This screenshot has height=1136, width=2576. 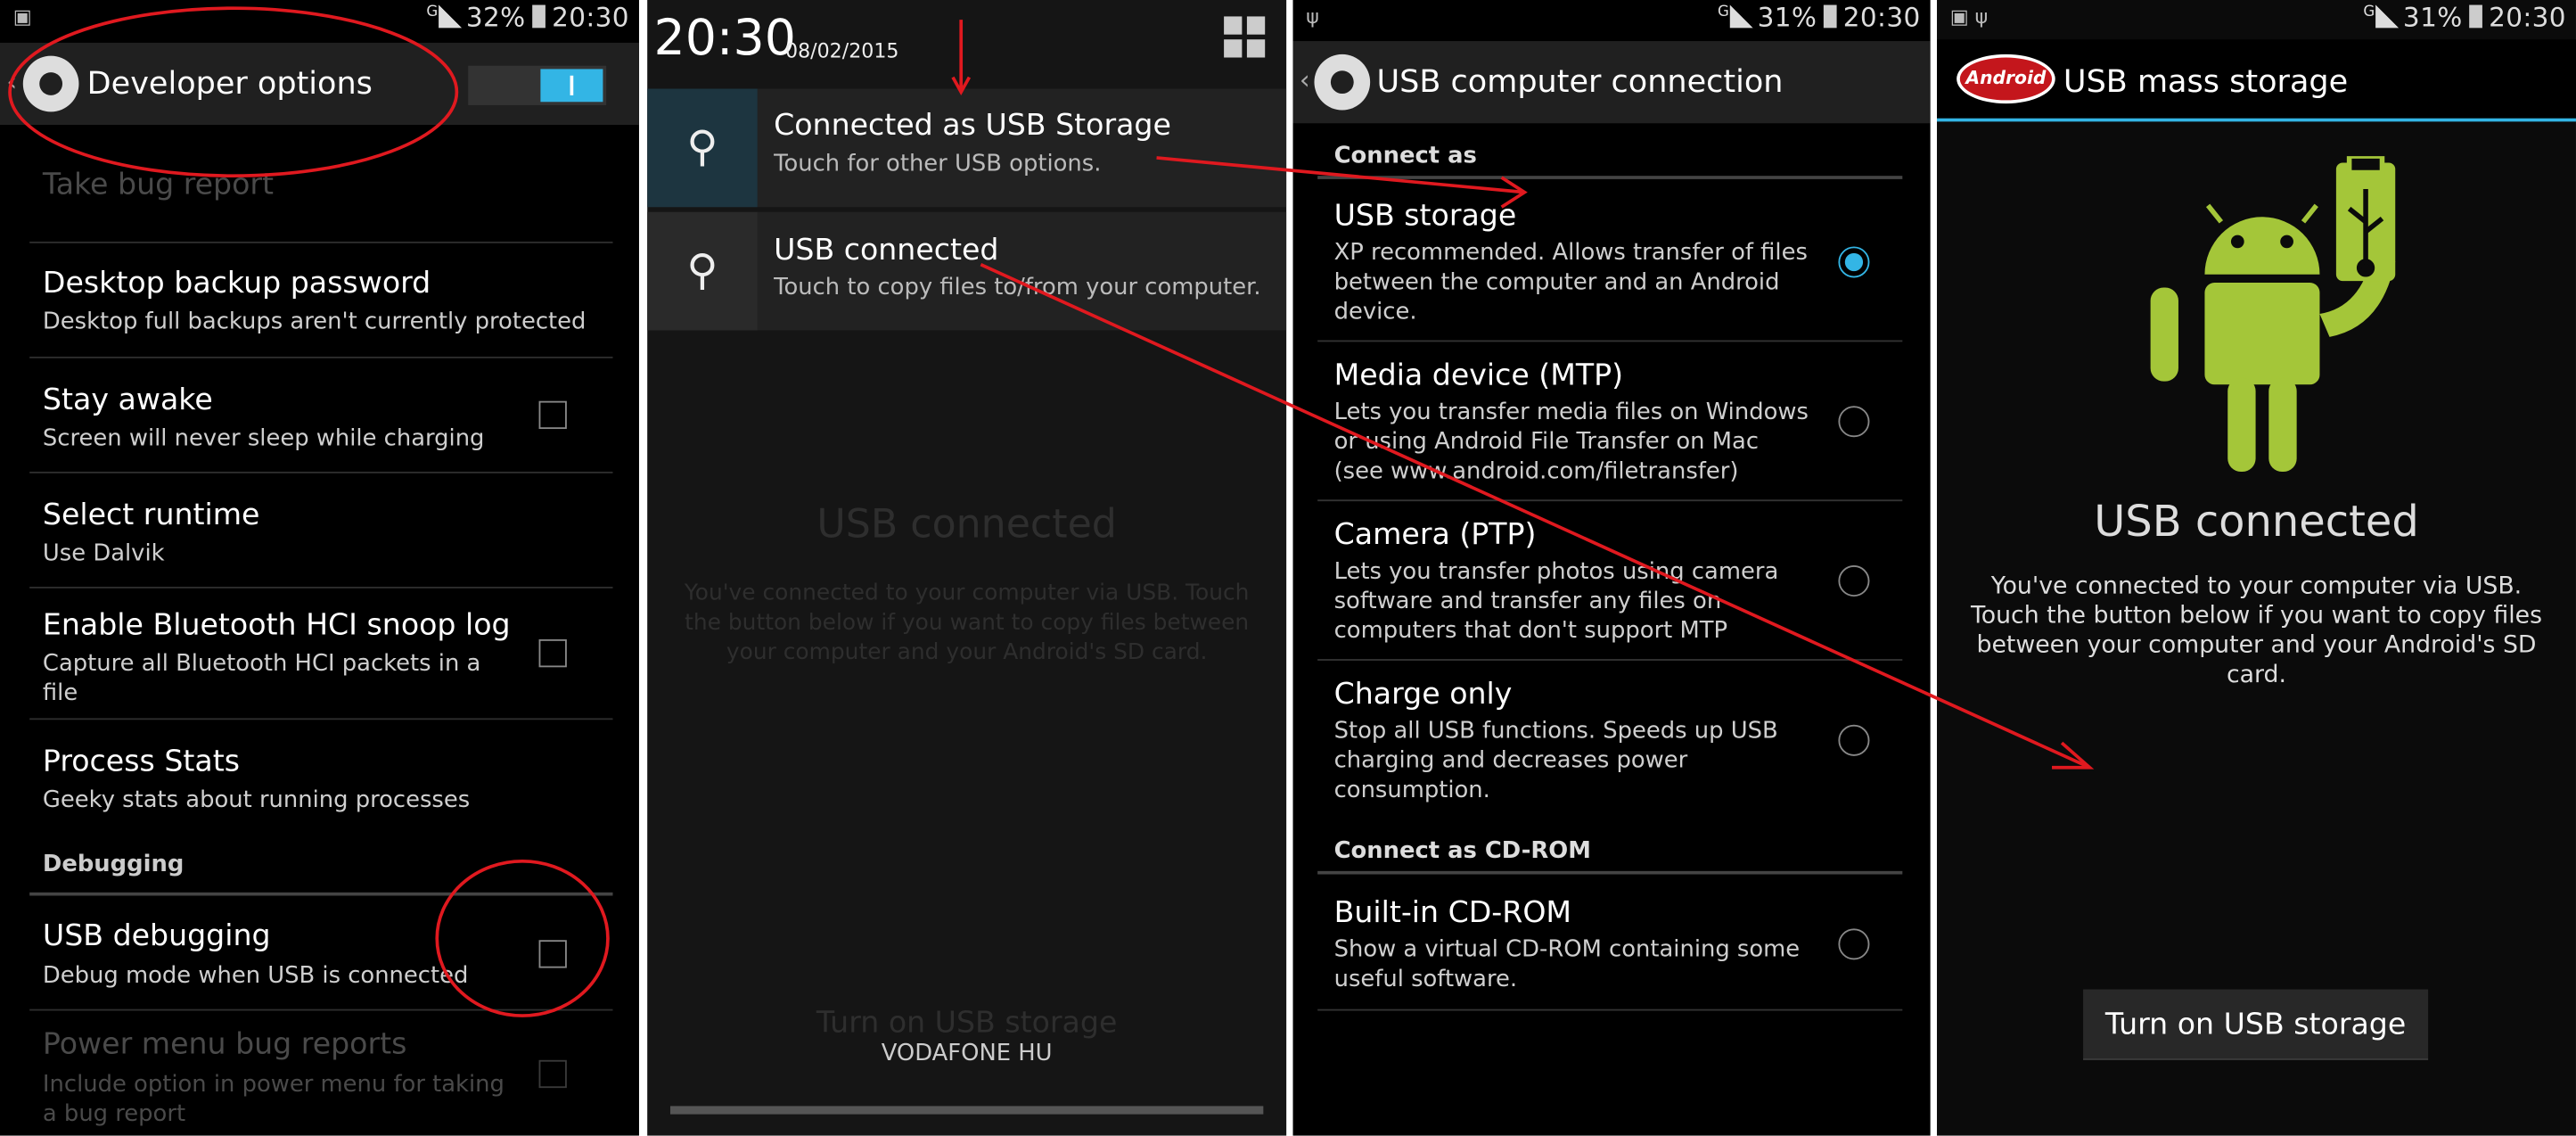 I want to click on android-usb-illustration-icon, so click(x=2273, y=314).